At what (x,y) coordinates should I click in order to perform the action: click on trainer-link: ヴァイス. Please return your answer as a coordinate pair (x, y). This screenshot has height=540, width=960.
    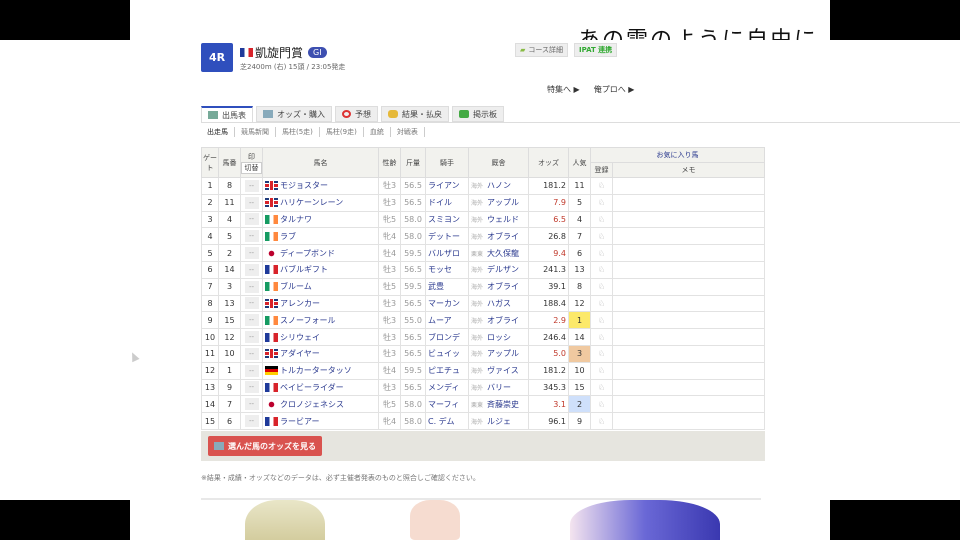
    Looking at the image, I should click on (503, 370).